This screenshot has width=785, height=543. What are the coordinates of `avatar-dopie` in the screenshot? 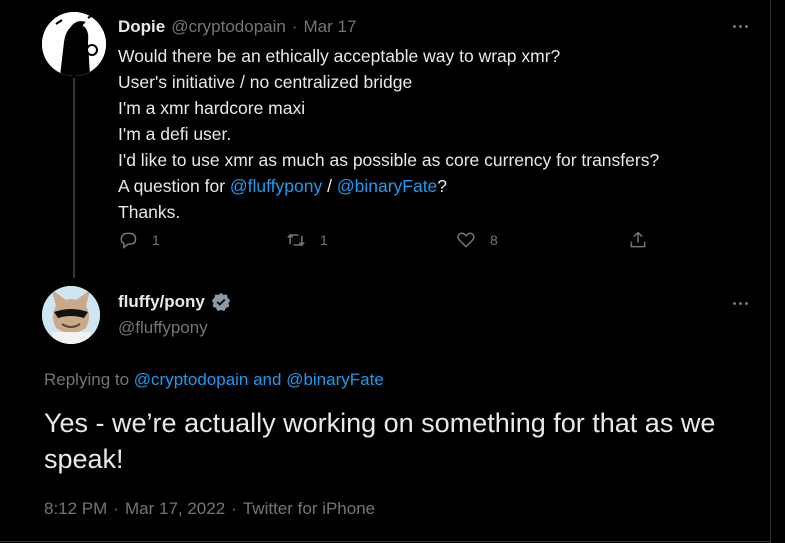 It's located at (74, 44).